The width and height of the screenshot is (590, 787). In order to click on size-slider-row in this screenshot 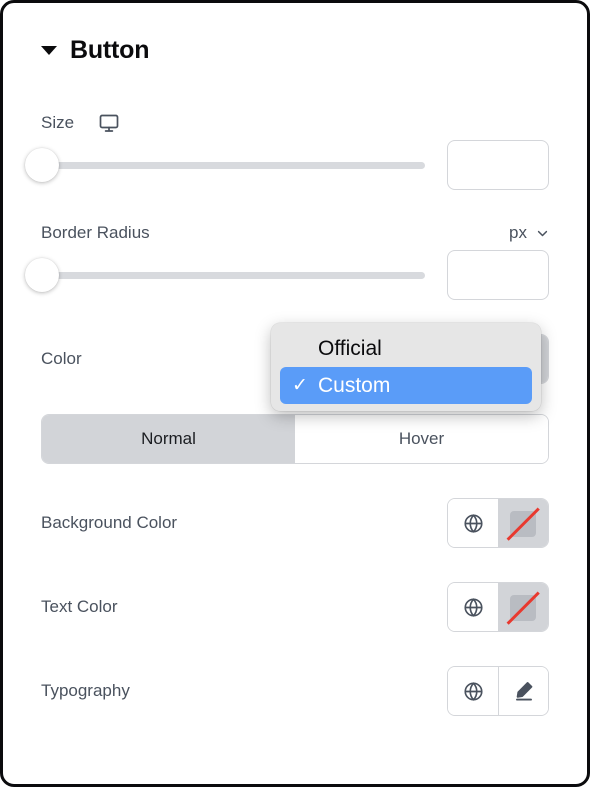, I will do `click(295, 165)`.